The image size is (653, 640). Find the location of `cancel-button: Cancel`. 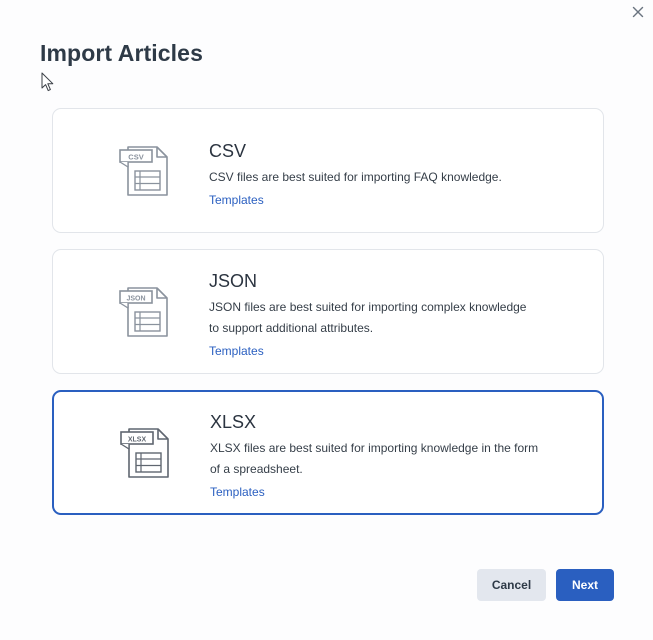

cancel-button: Cancel is located at coordinates (511, 585).